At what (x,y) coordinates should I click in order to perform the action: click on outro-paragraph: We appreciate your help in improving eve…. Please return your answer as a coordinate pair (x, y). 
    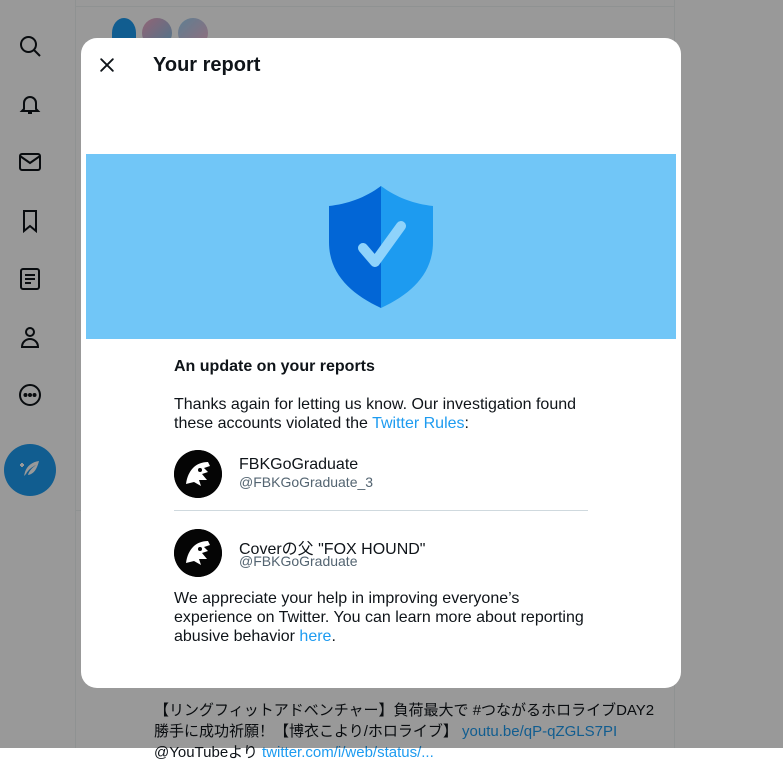
    Looking at the image, I should click on (379, 617).